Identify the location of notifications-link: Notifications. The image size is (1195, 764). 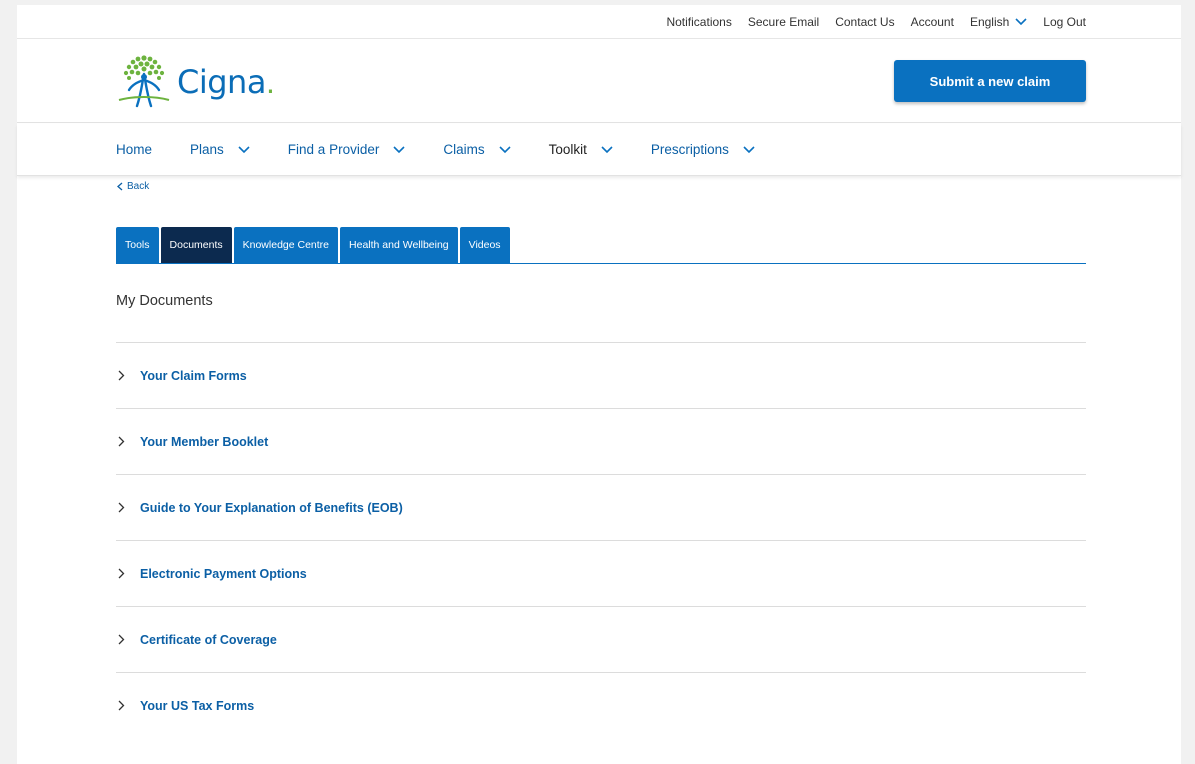
(698, 22).